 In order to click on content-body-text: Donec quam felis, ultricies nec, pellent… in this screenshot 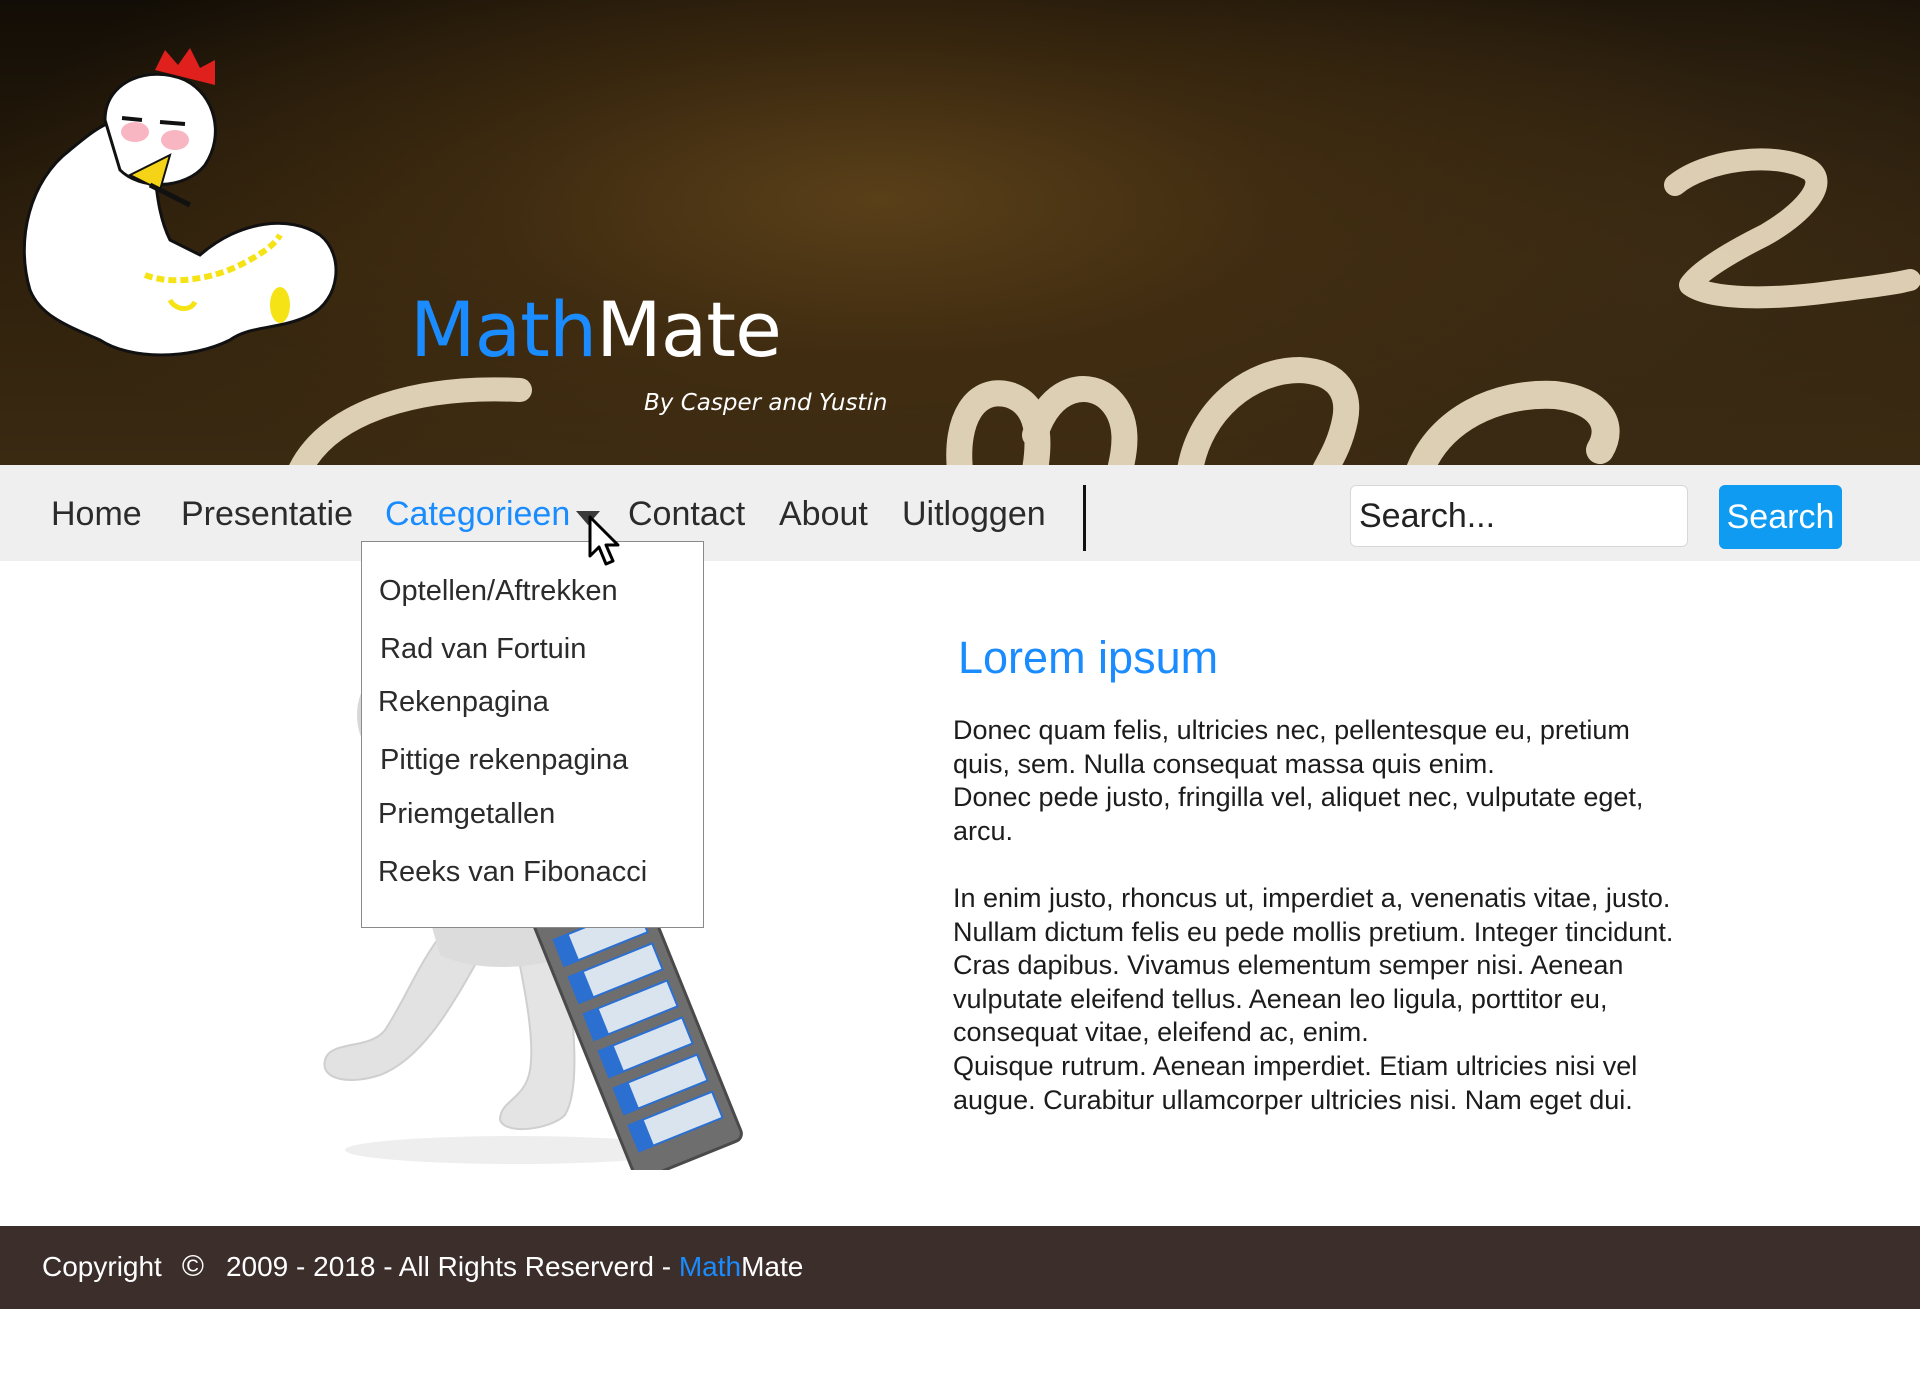, I will do `click(1313, 915)`.